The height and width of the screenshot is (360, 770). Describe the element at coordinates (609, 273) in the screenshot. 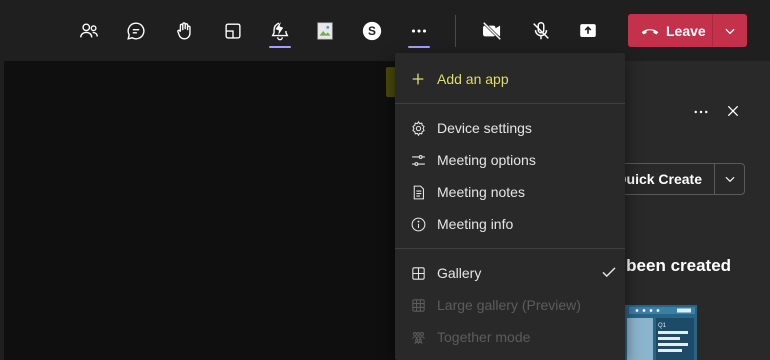

I see `checkmark-icon` at that location.